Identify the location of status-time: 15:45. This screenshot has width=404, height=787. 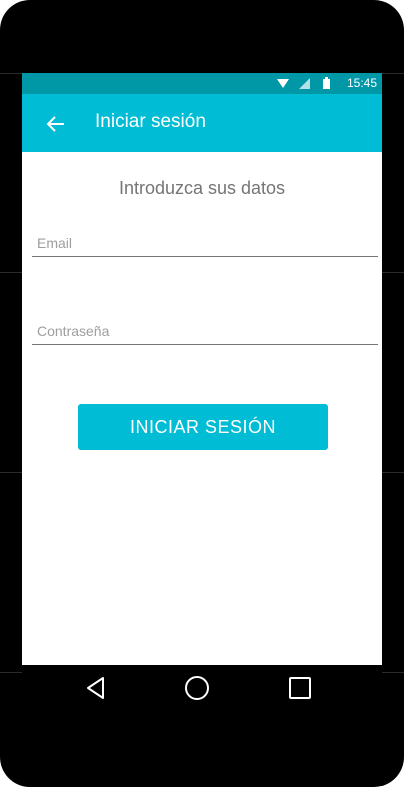
(361, 83).